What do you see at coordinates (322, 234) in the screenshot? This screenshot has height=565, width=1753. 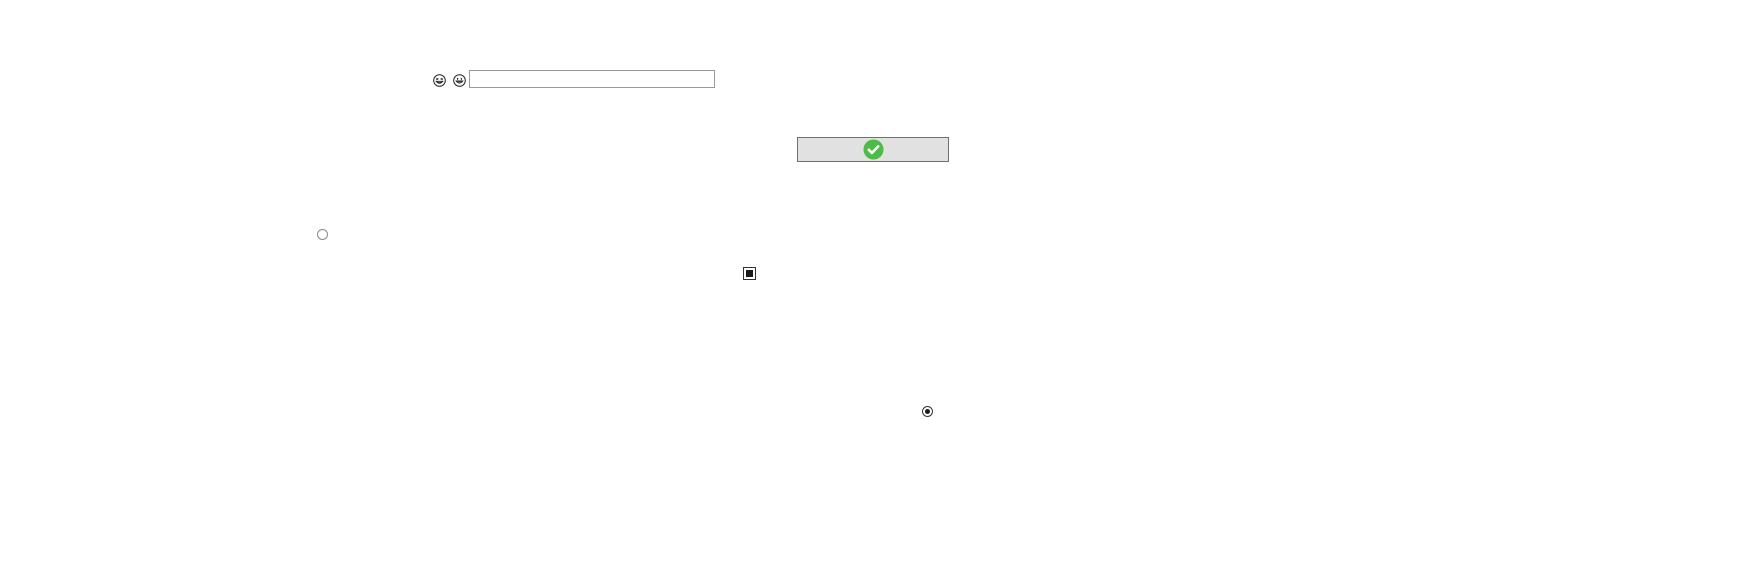 I see `radio-button-unchecked` at bounding box center [322, 234].